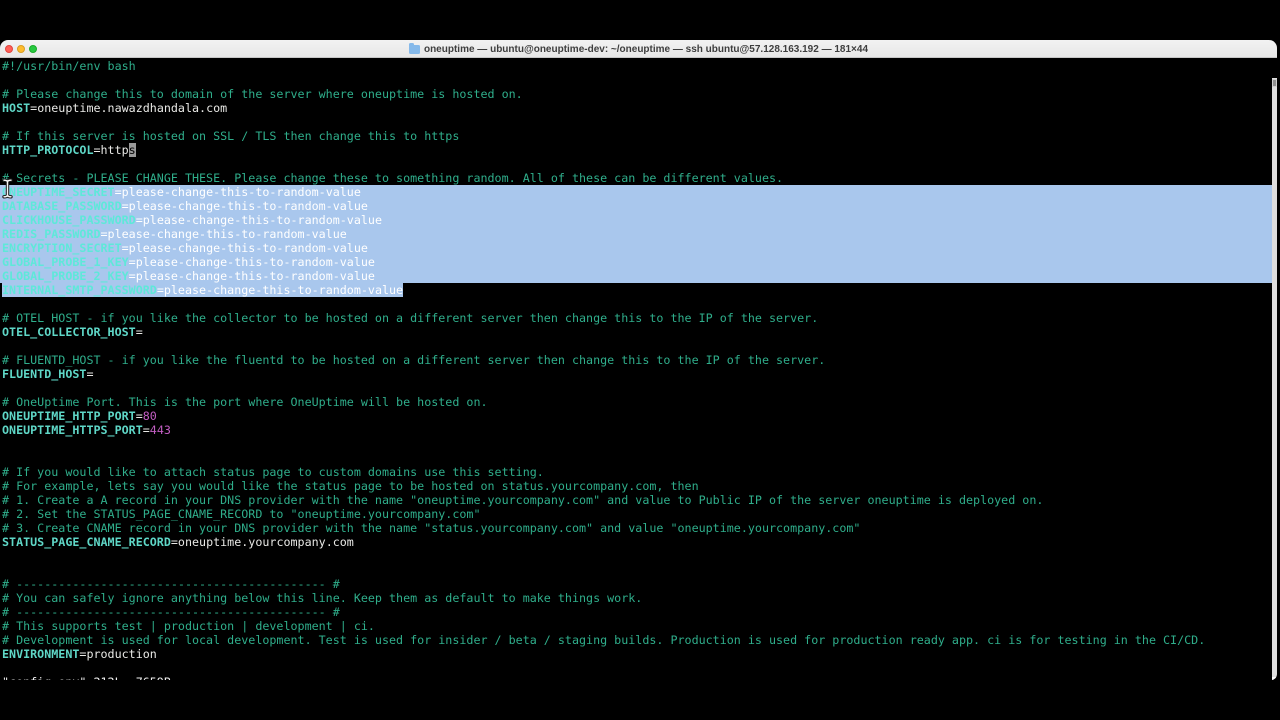  What do you see at coordinates (79, 654) in the screenshot?
I see `terminal-line: ENVIRONMENT=production` at bounding box center [79, 654].